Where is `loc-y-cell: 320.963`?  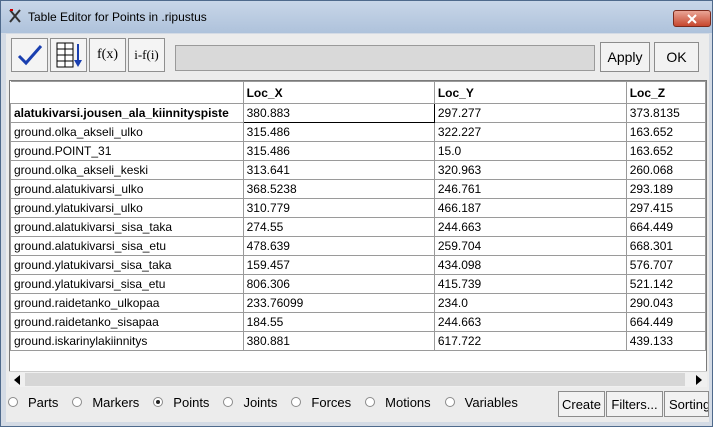 loc-y-cell: 320.963 is located at coordinates (530, 170).